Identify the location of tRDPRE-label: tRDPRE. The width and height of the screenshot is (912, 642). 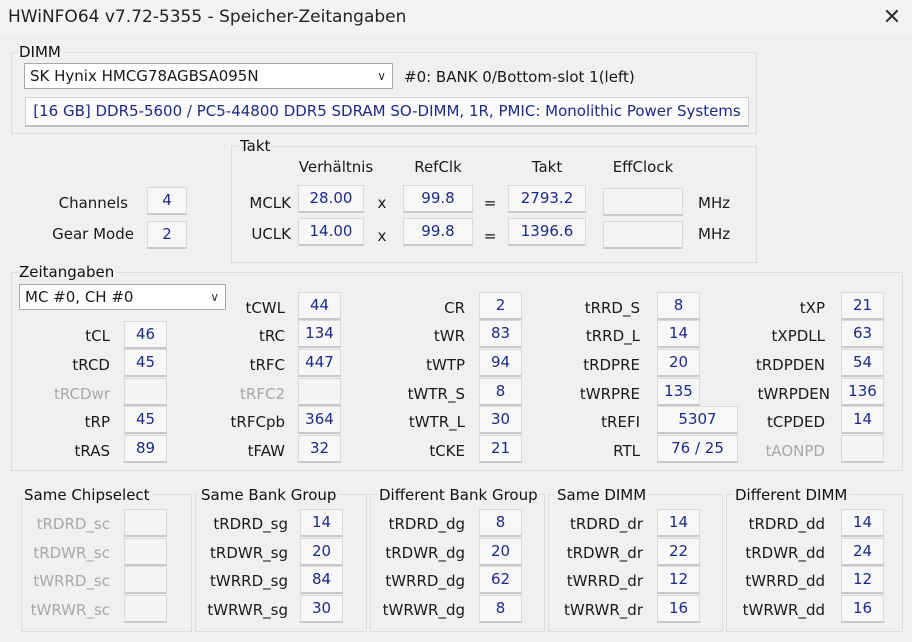
(611, 365).